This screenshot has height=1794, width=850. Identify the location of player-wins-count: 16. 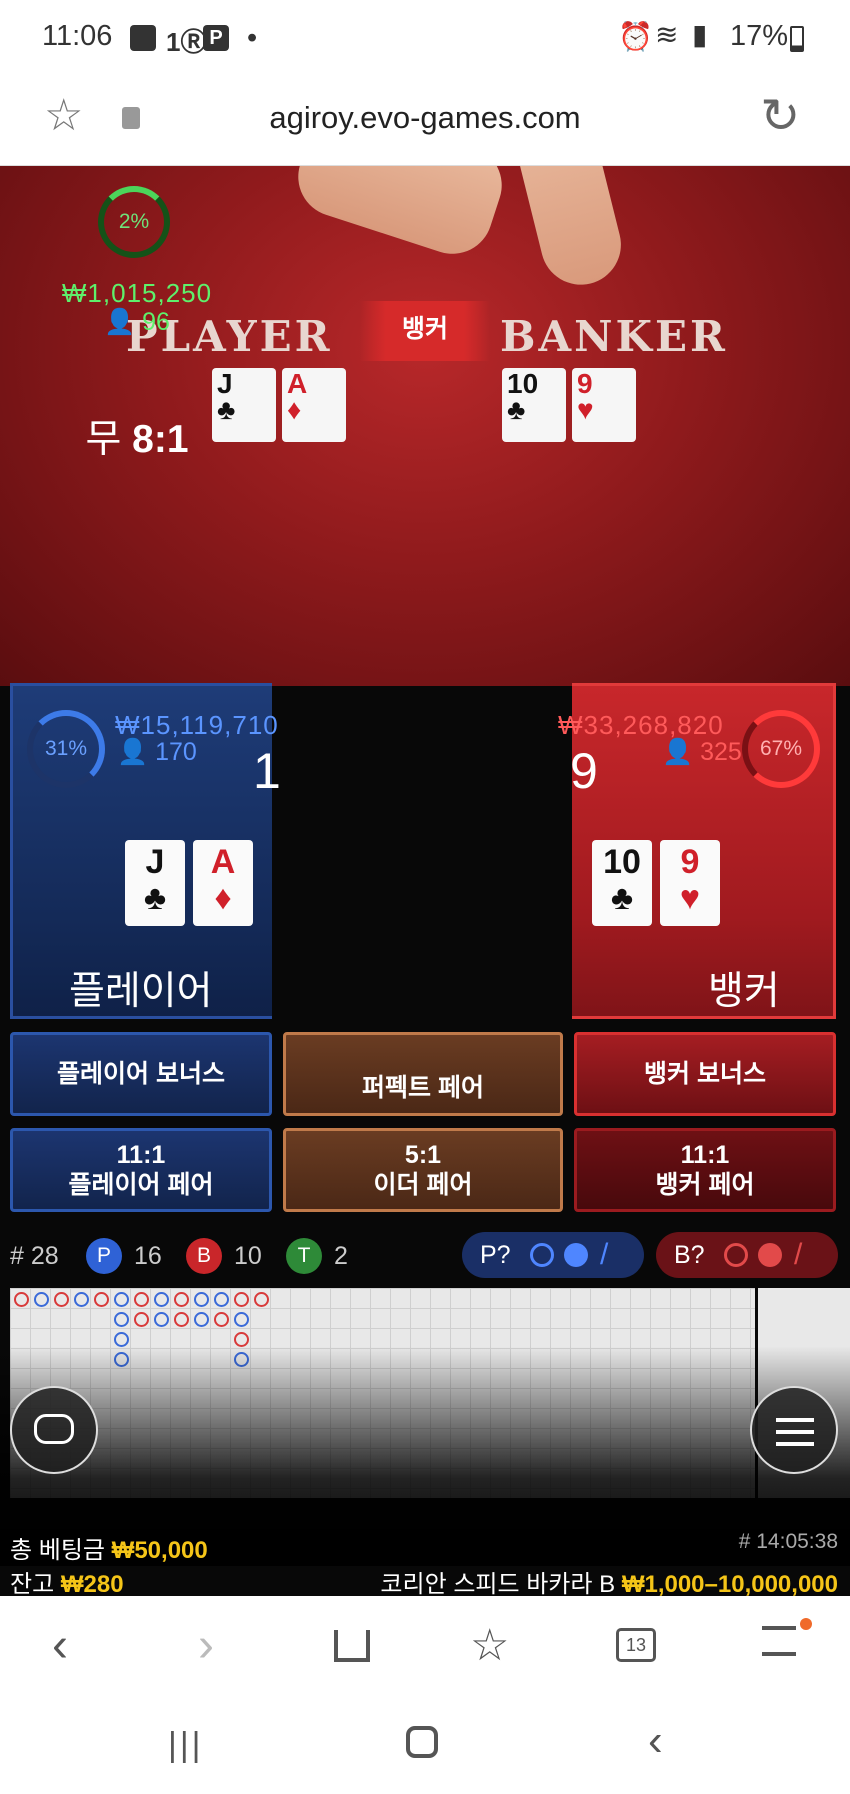
(148, 1256).